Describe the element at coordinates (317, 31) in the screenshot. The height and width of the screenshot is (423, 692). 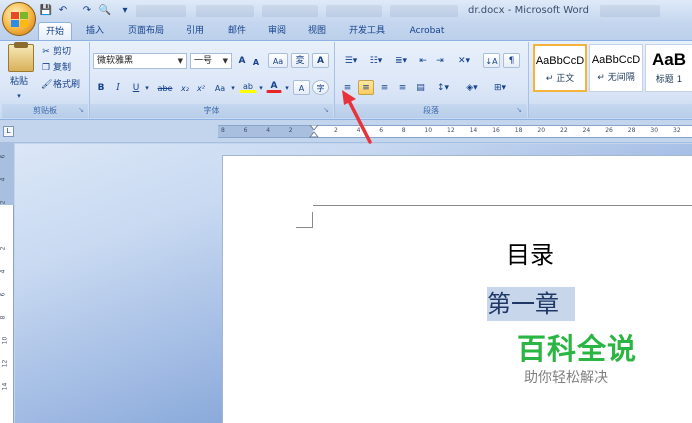
I see `tab-view: 视图` at that location.